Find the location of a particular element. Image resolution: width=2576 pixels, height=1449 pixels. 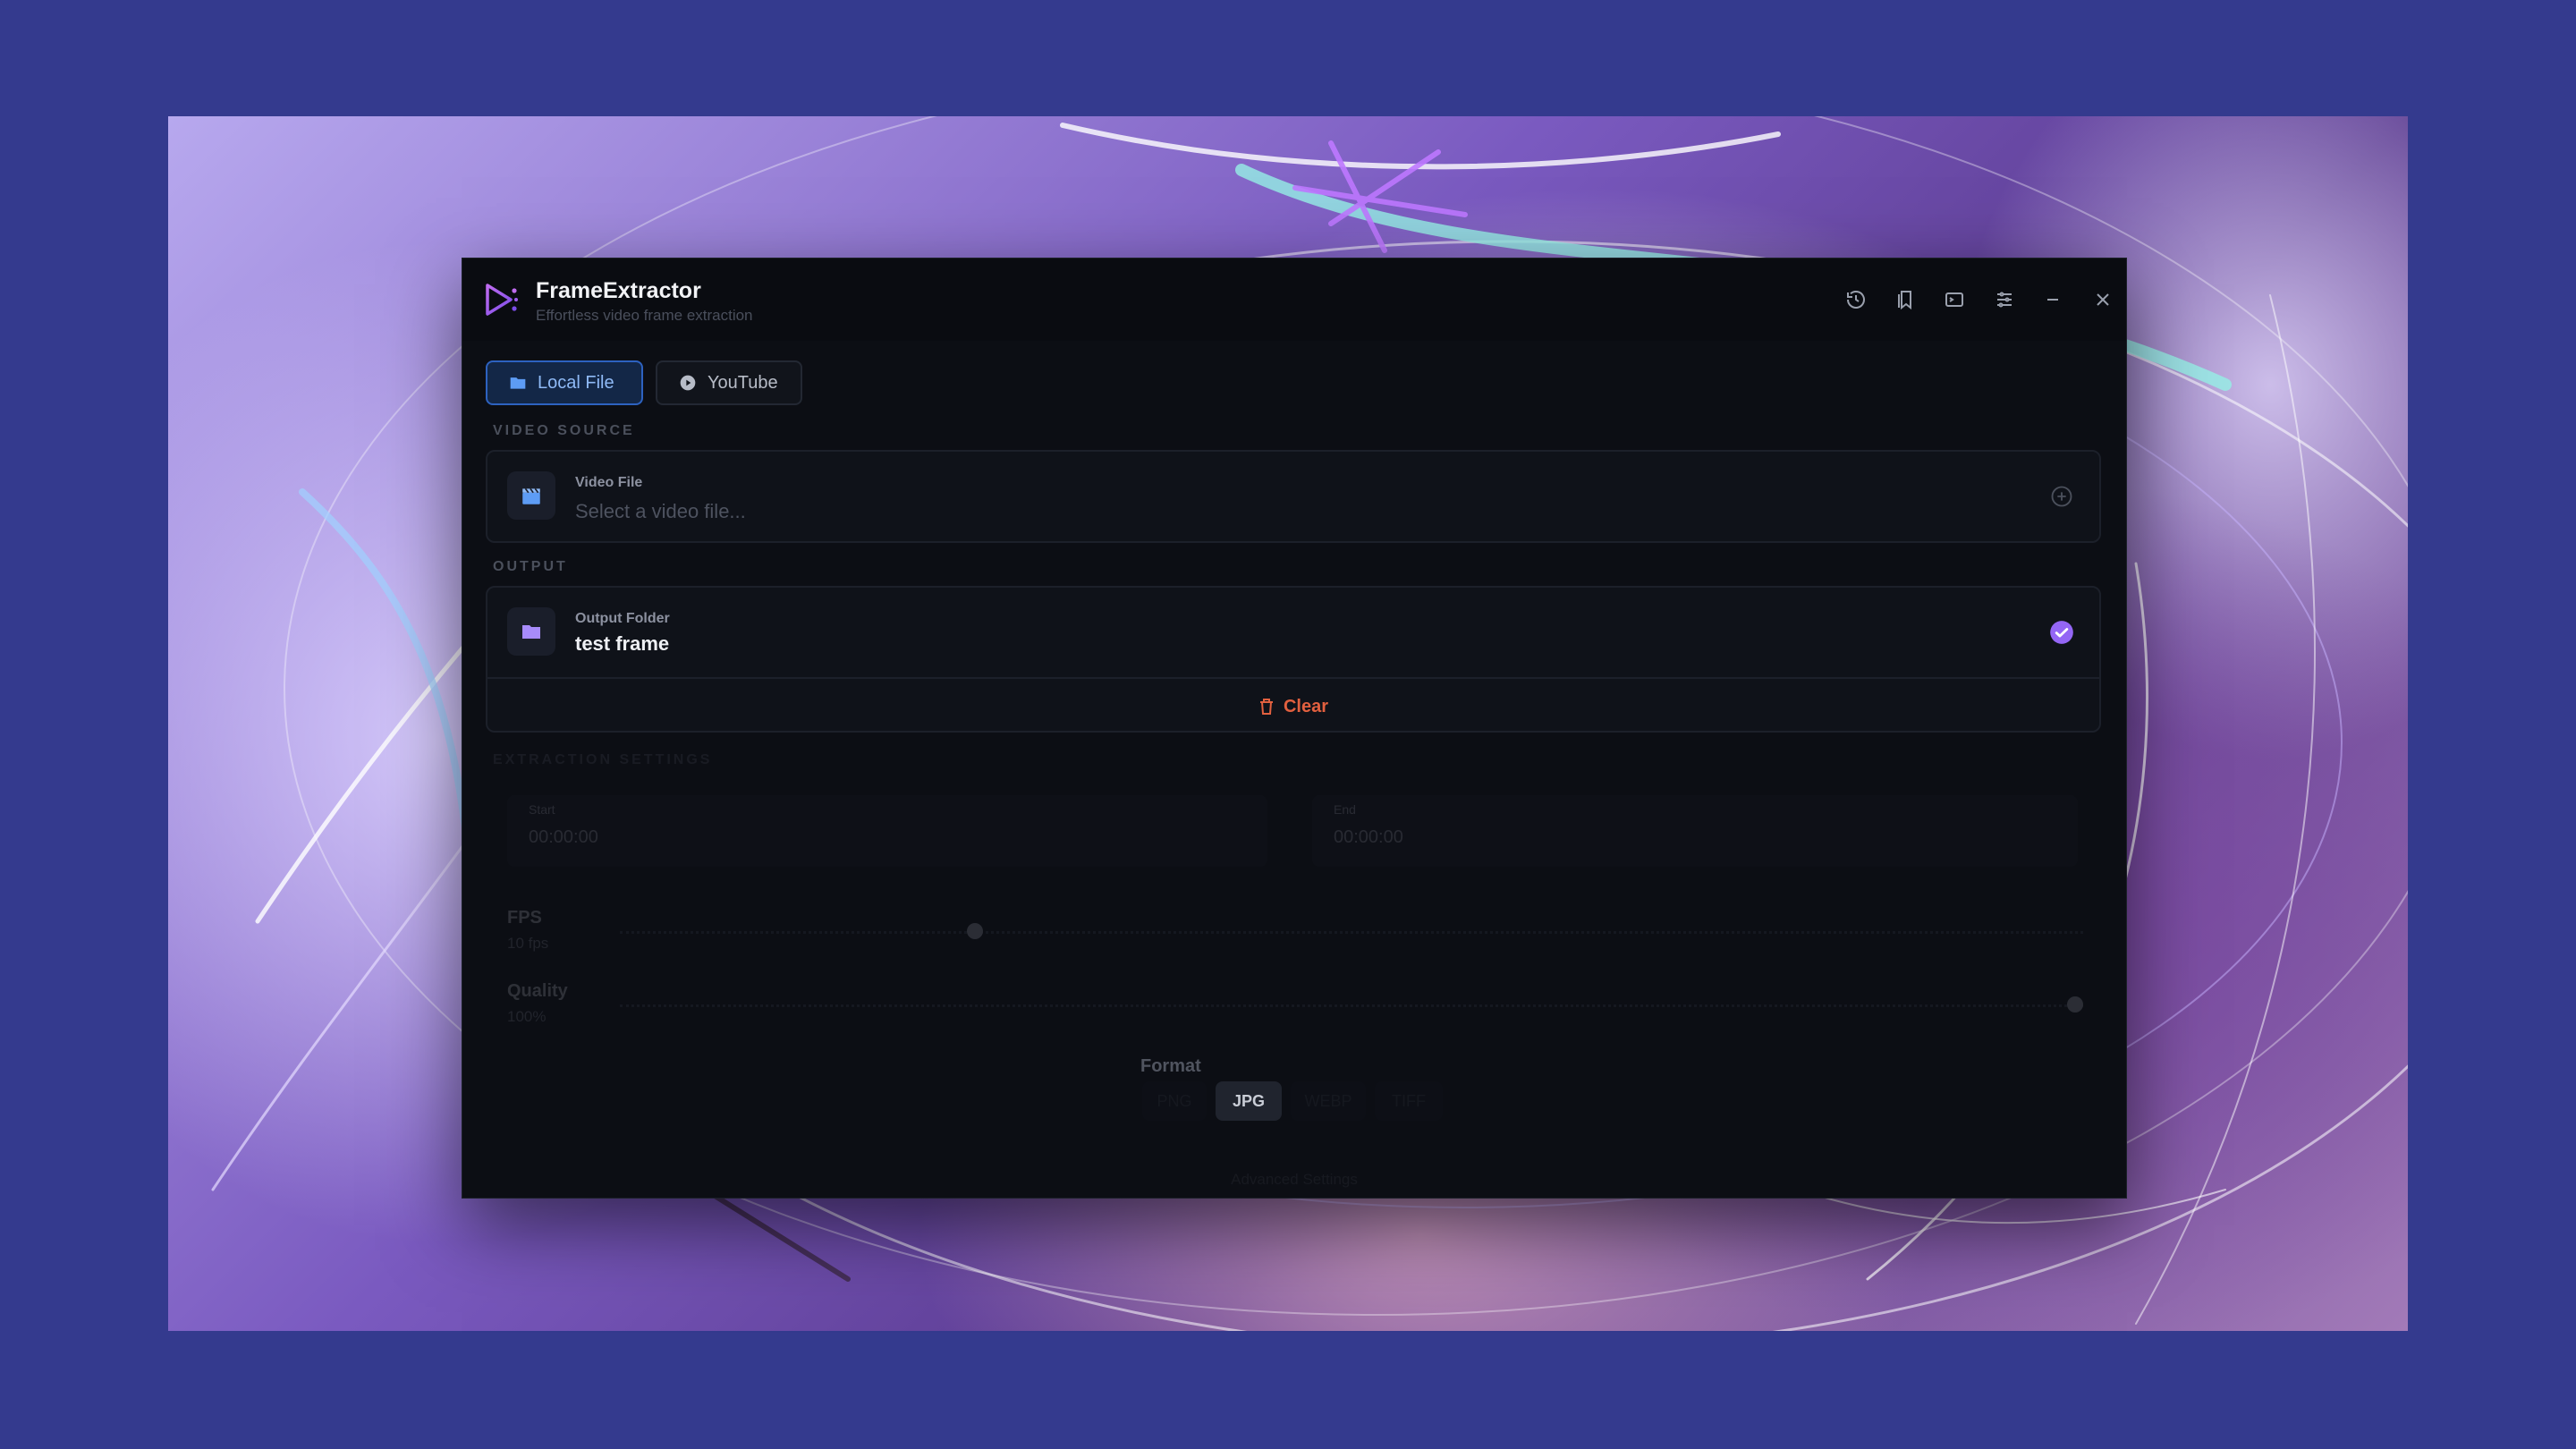

tab-youtube: YouTube is located at coordinates (729, 382).